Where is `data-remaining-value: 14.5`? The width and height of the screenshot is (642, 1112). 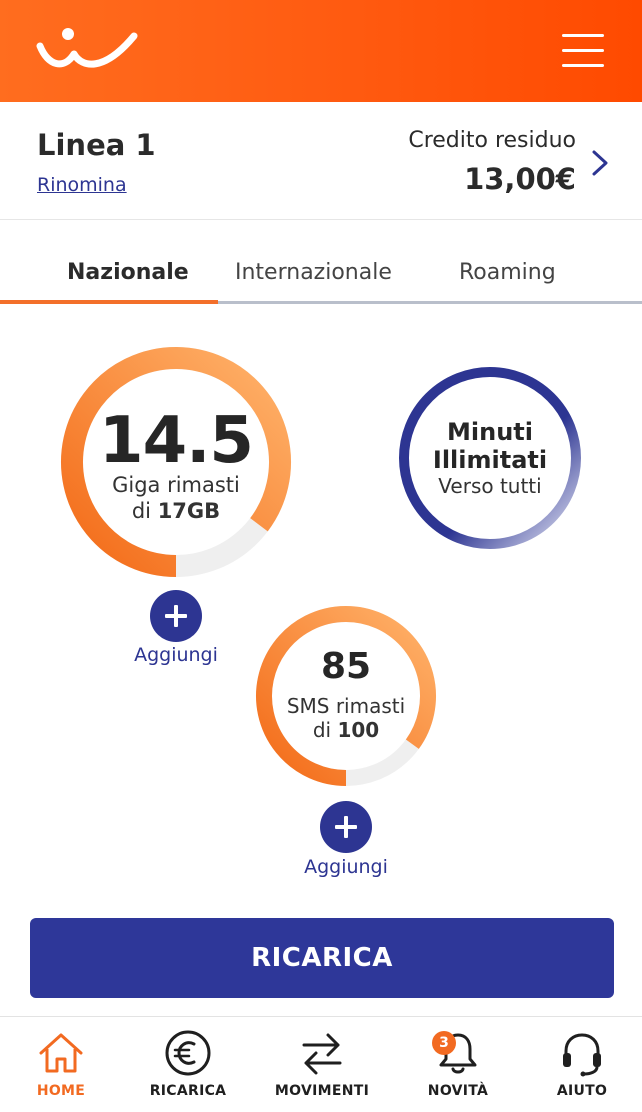
data-remaining-value: 14.5 is located at coordinates (176, 441).